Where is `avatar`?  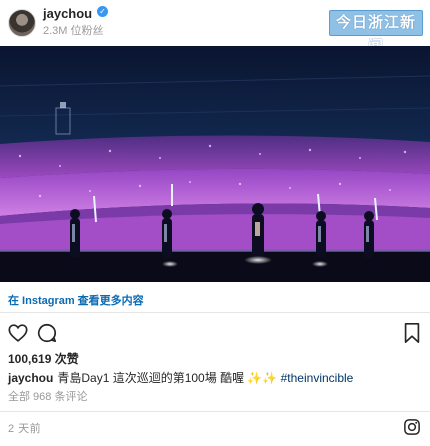 avatar is located at coordinates (22, 23).